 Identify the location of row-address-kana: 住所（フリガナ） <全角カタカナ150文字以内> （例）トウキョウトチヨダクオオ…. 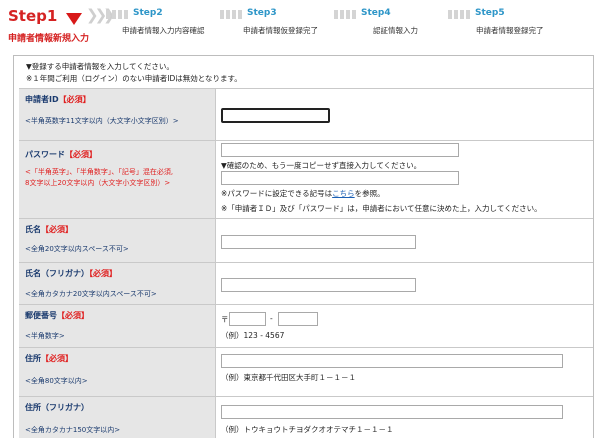
(306, 417).